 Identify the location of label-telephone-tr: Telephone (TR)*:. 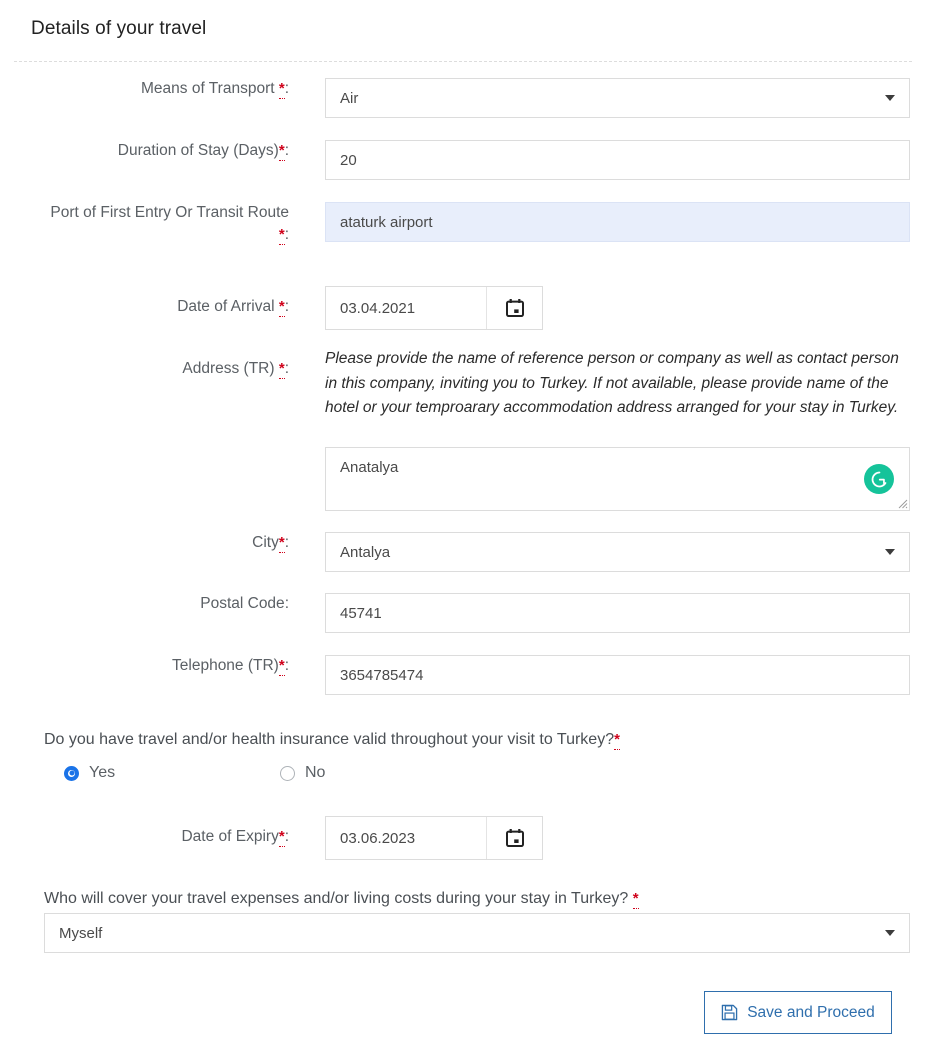
(230, 666).